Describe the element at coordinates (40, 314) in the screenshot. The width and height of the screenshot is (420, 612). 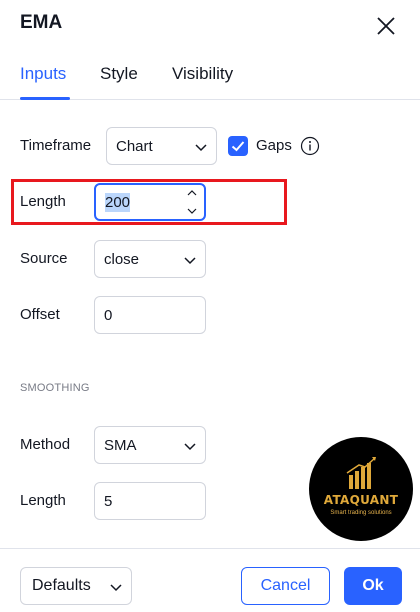
I see `offset-label: Offset` at that location.